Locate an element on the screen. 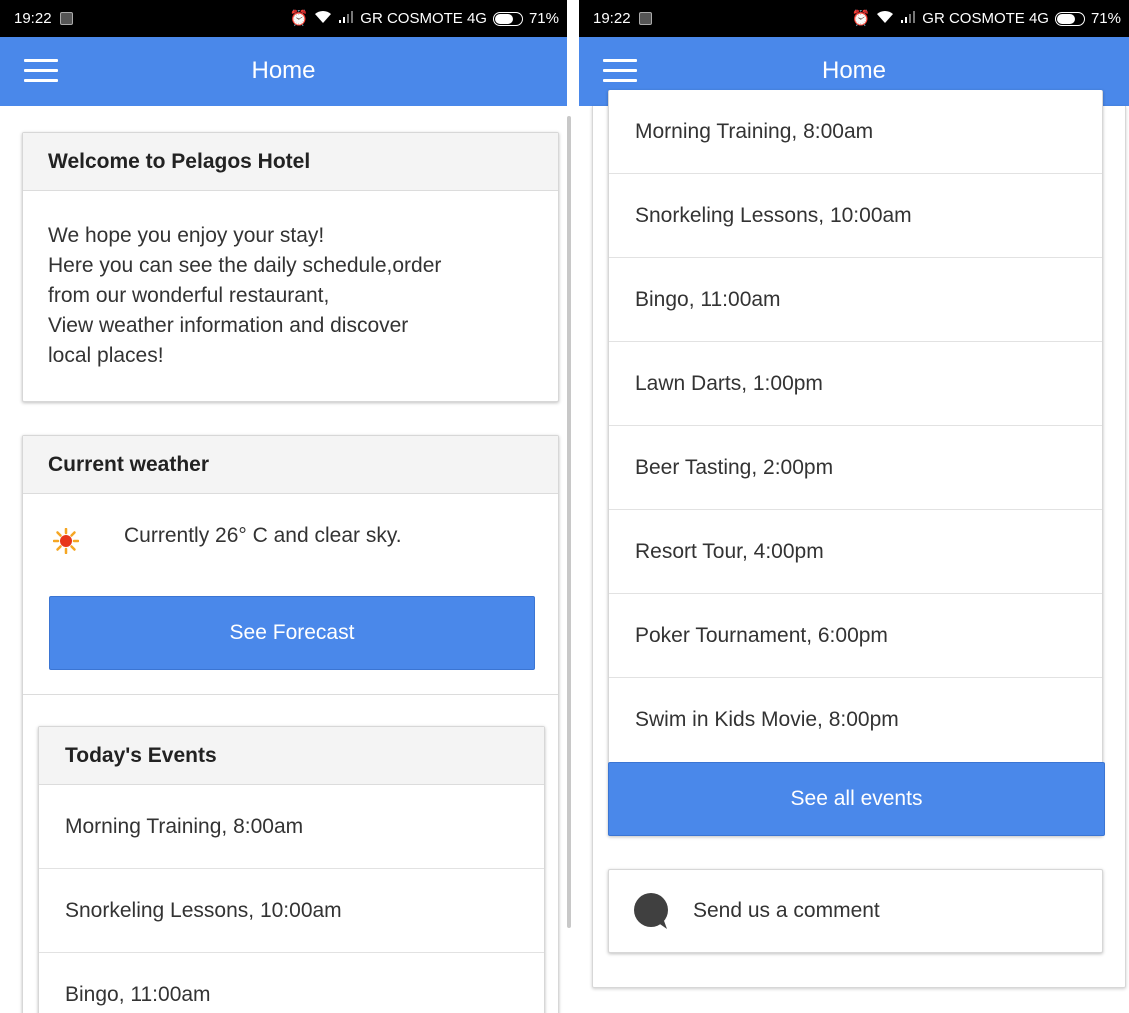 This screenshot has width=1129, height=1013. event-item: Resort Tour, 4:00pm is located at coordinates (855, 552).